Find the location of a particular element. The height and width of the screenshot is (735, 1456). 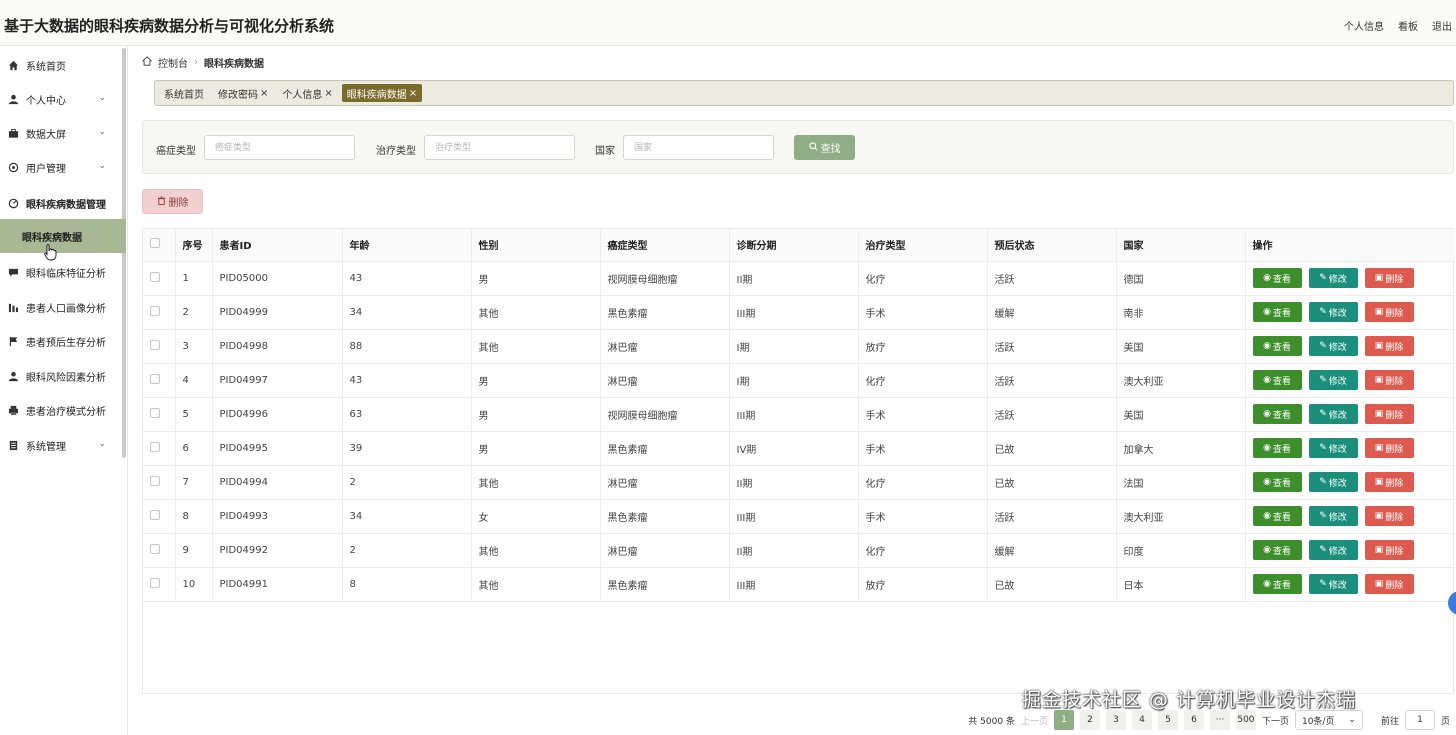

tag-change-password: 修改密码 × is located at coordinates (243, 93).